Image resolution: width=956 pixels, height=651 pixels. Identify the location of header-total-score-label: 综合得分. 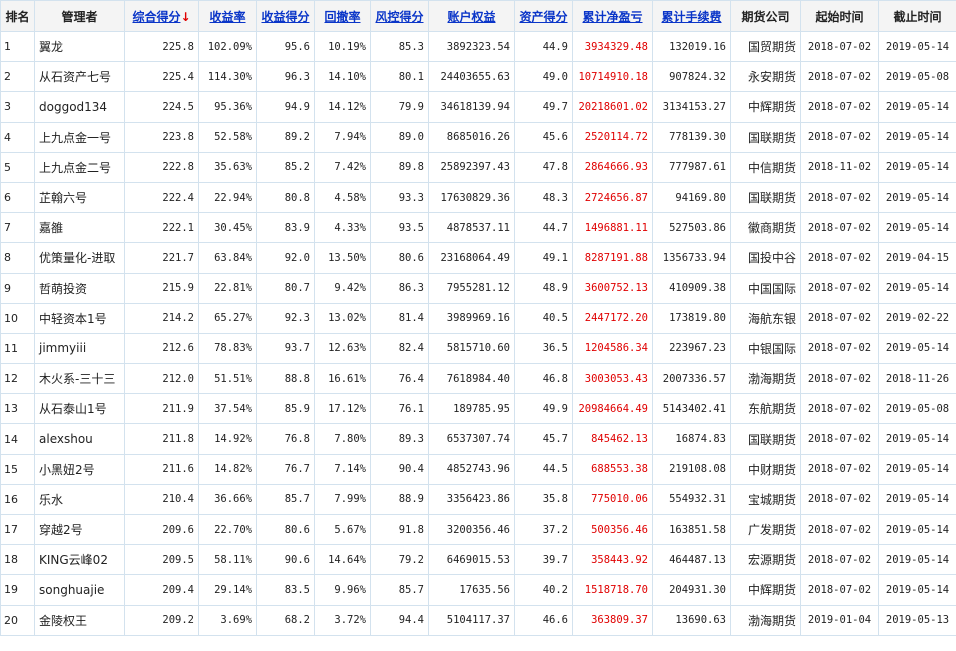
(156, 16).